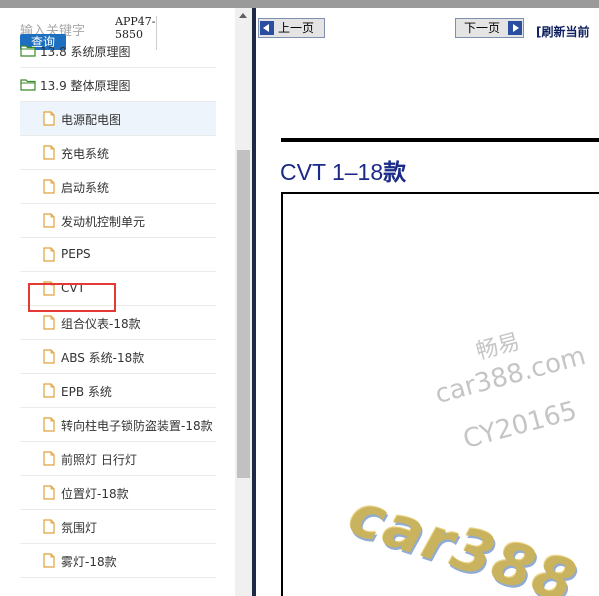  Describe the element at coordinates (482, 28) in the screenshot. I see `next-page-label: 下一页` at that location.